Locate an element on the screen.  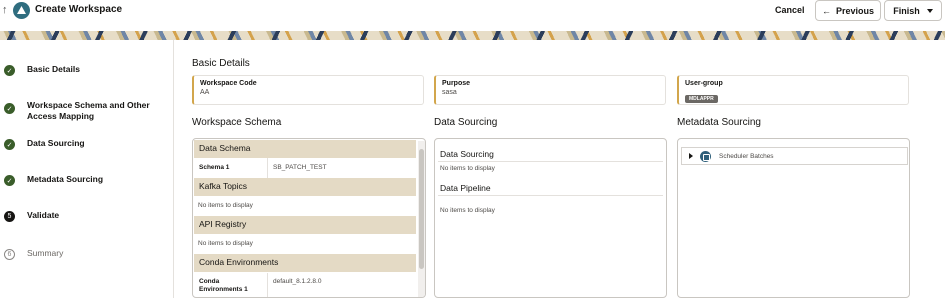
up-arrow-icon: ↑ is located at coordinates (5, 10).